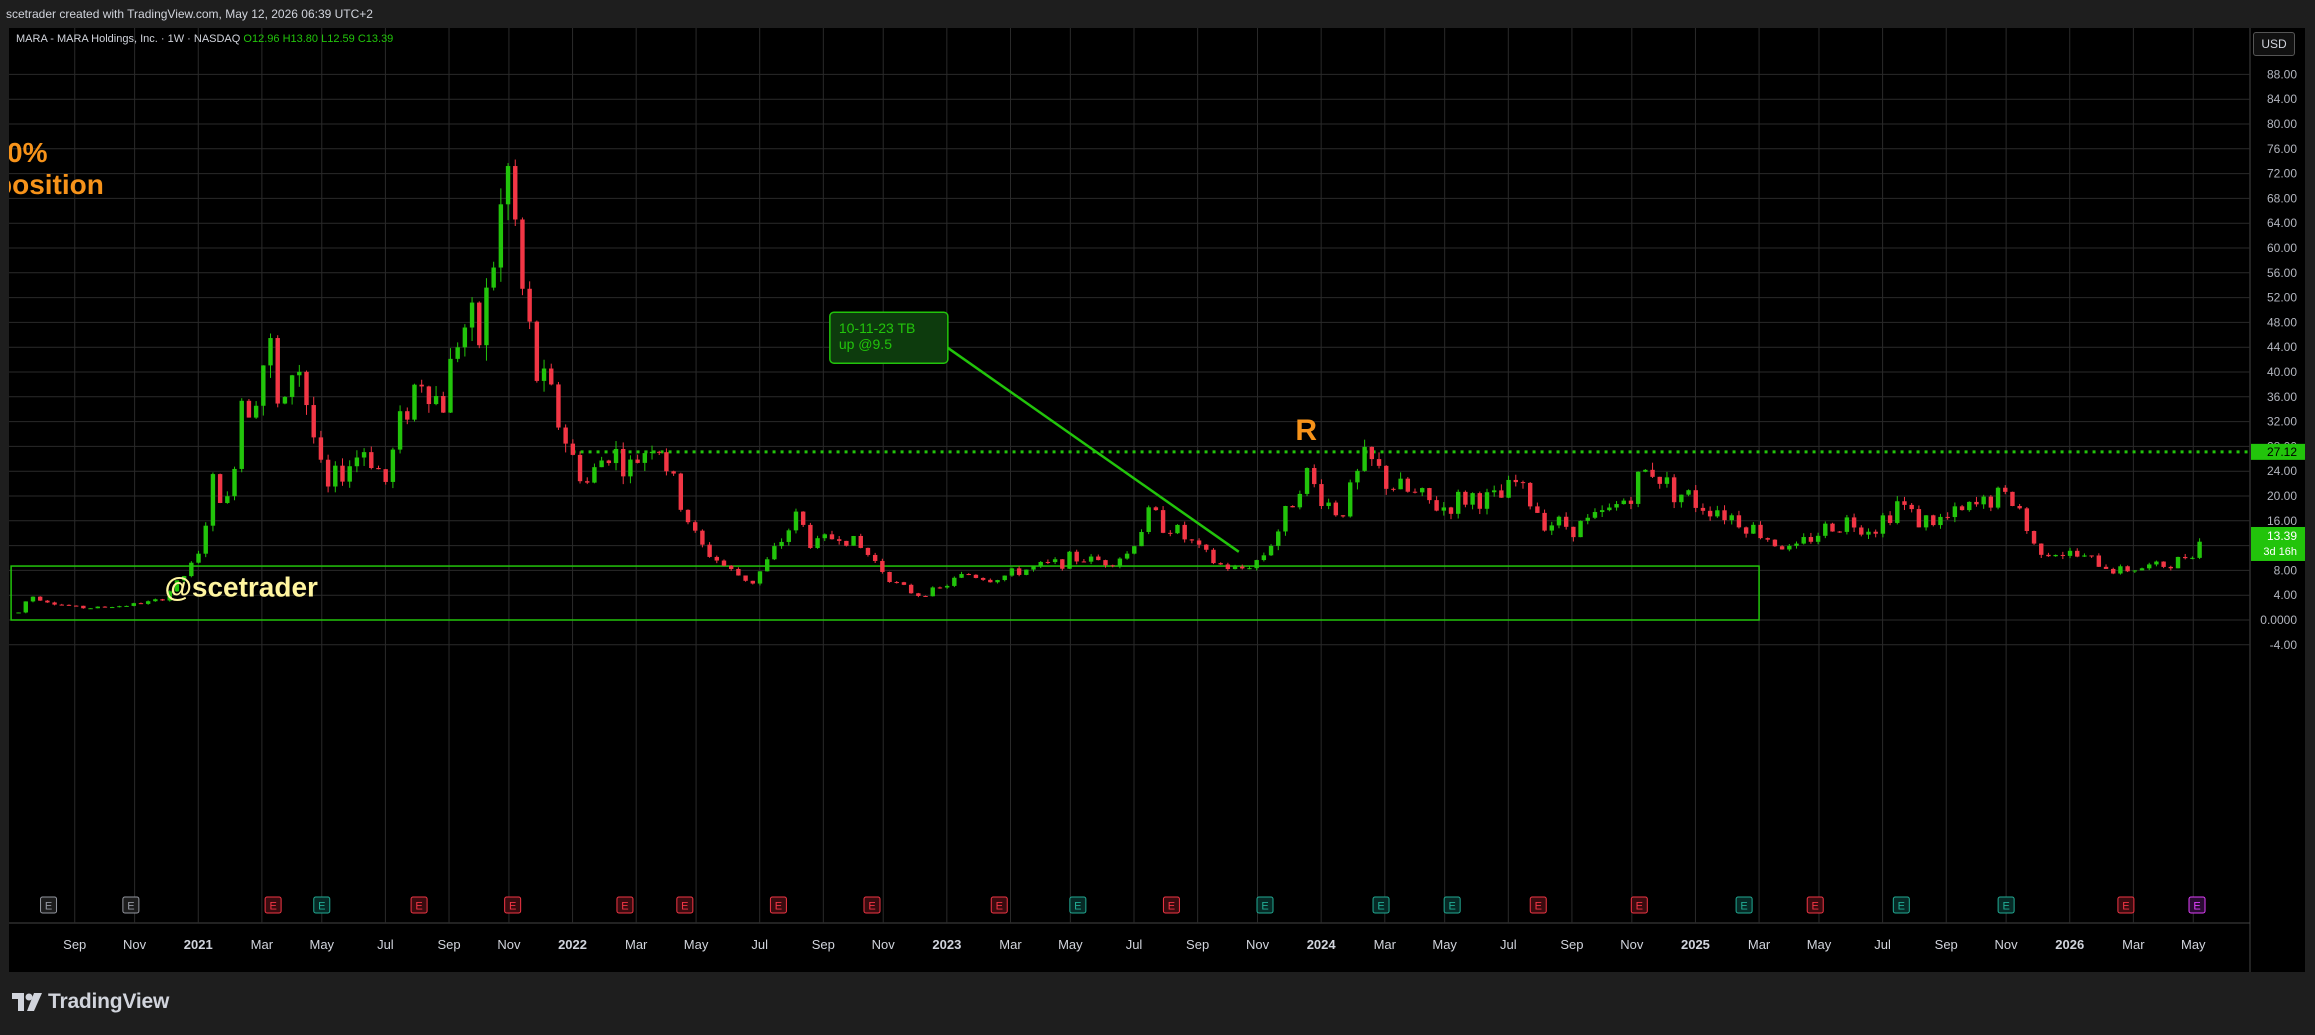  What do you see at coordinates (1306, 430) in the screenshot?
I see `resistance-marker: R` at bounding box center [1306, 430].